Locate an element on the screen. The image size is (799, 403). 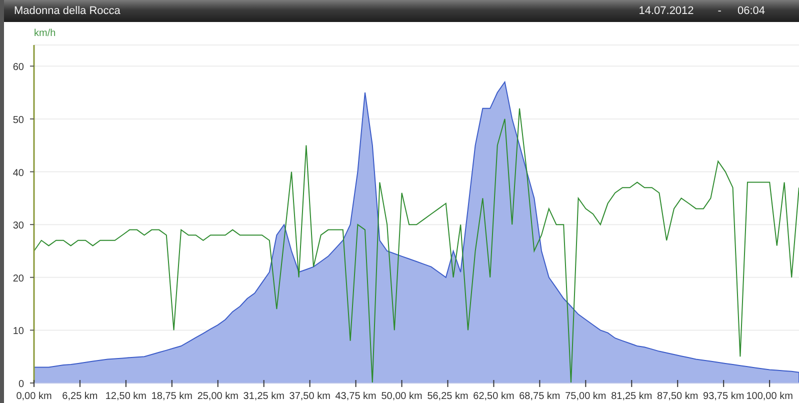
axis-tick-label: 12,50 km is located at coordinates (126, 396).